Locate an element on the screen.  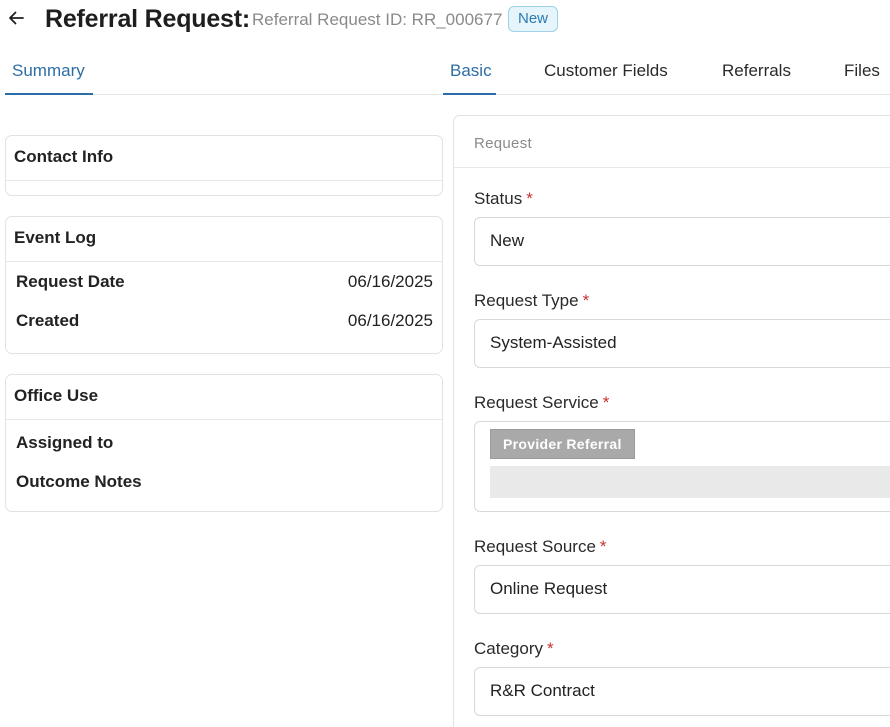
request-service-input is located at coordinates (690, 482).